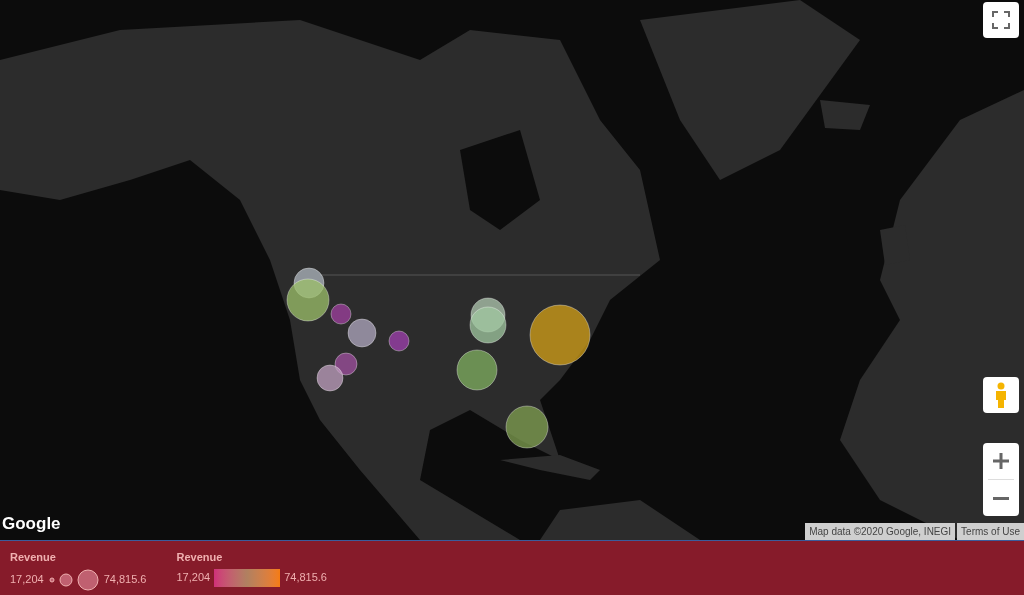  I want to click on map-logo: Google, so click(31, 523).